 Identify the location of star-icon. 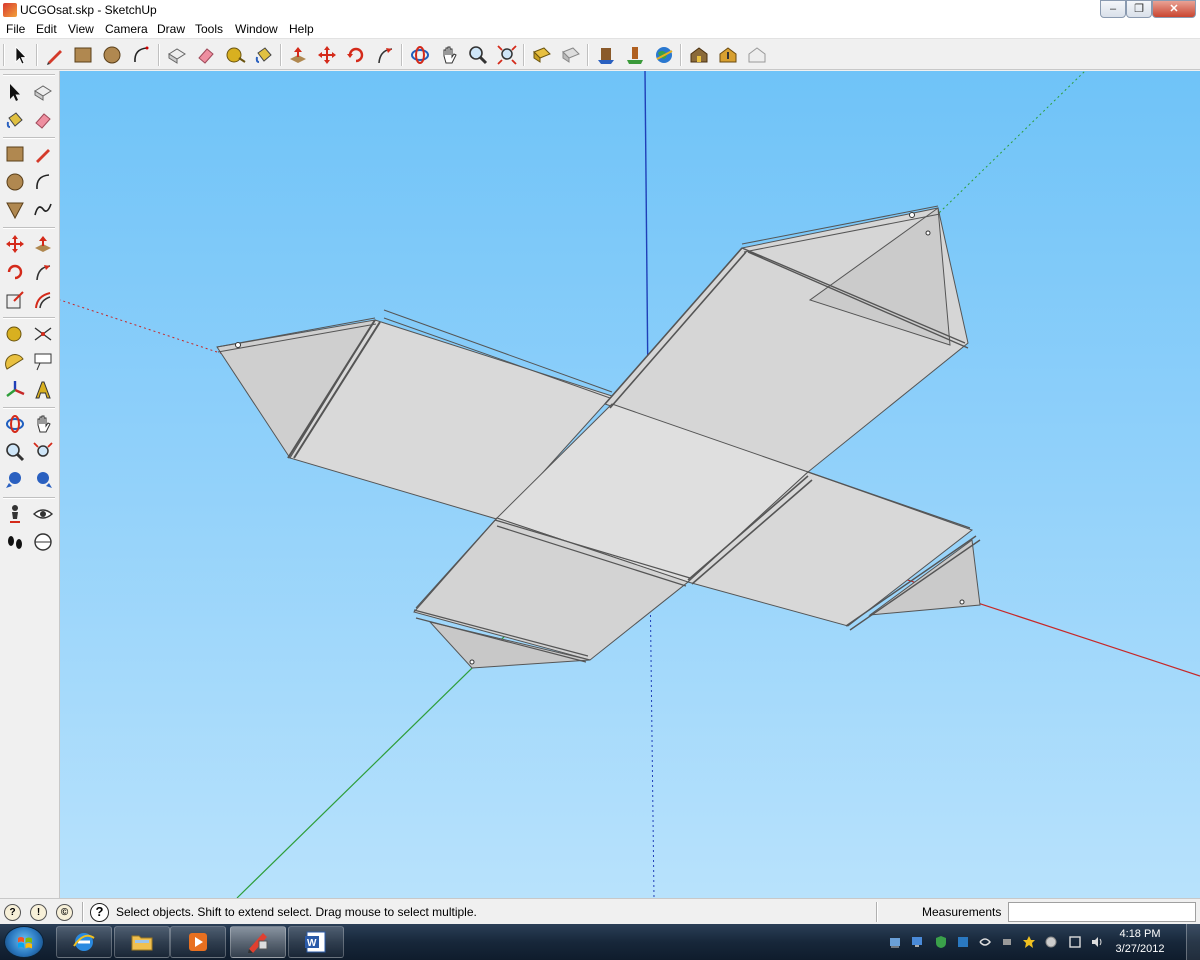
(1029, 942).